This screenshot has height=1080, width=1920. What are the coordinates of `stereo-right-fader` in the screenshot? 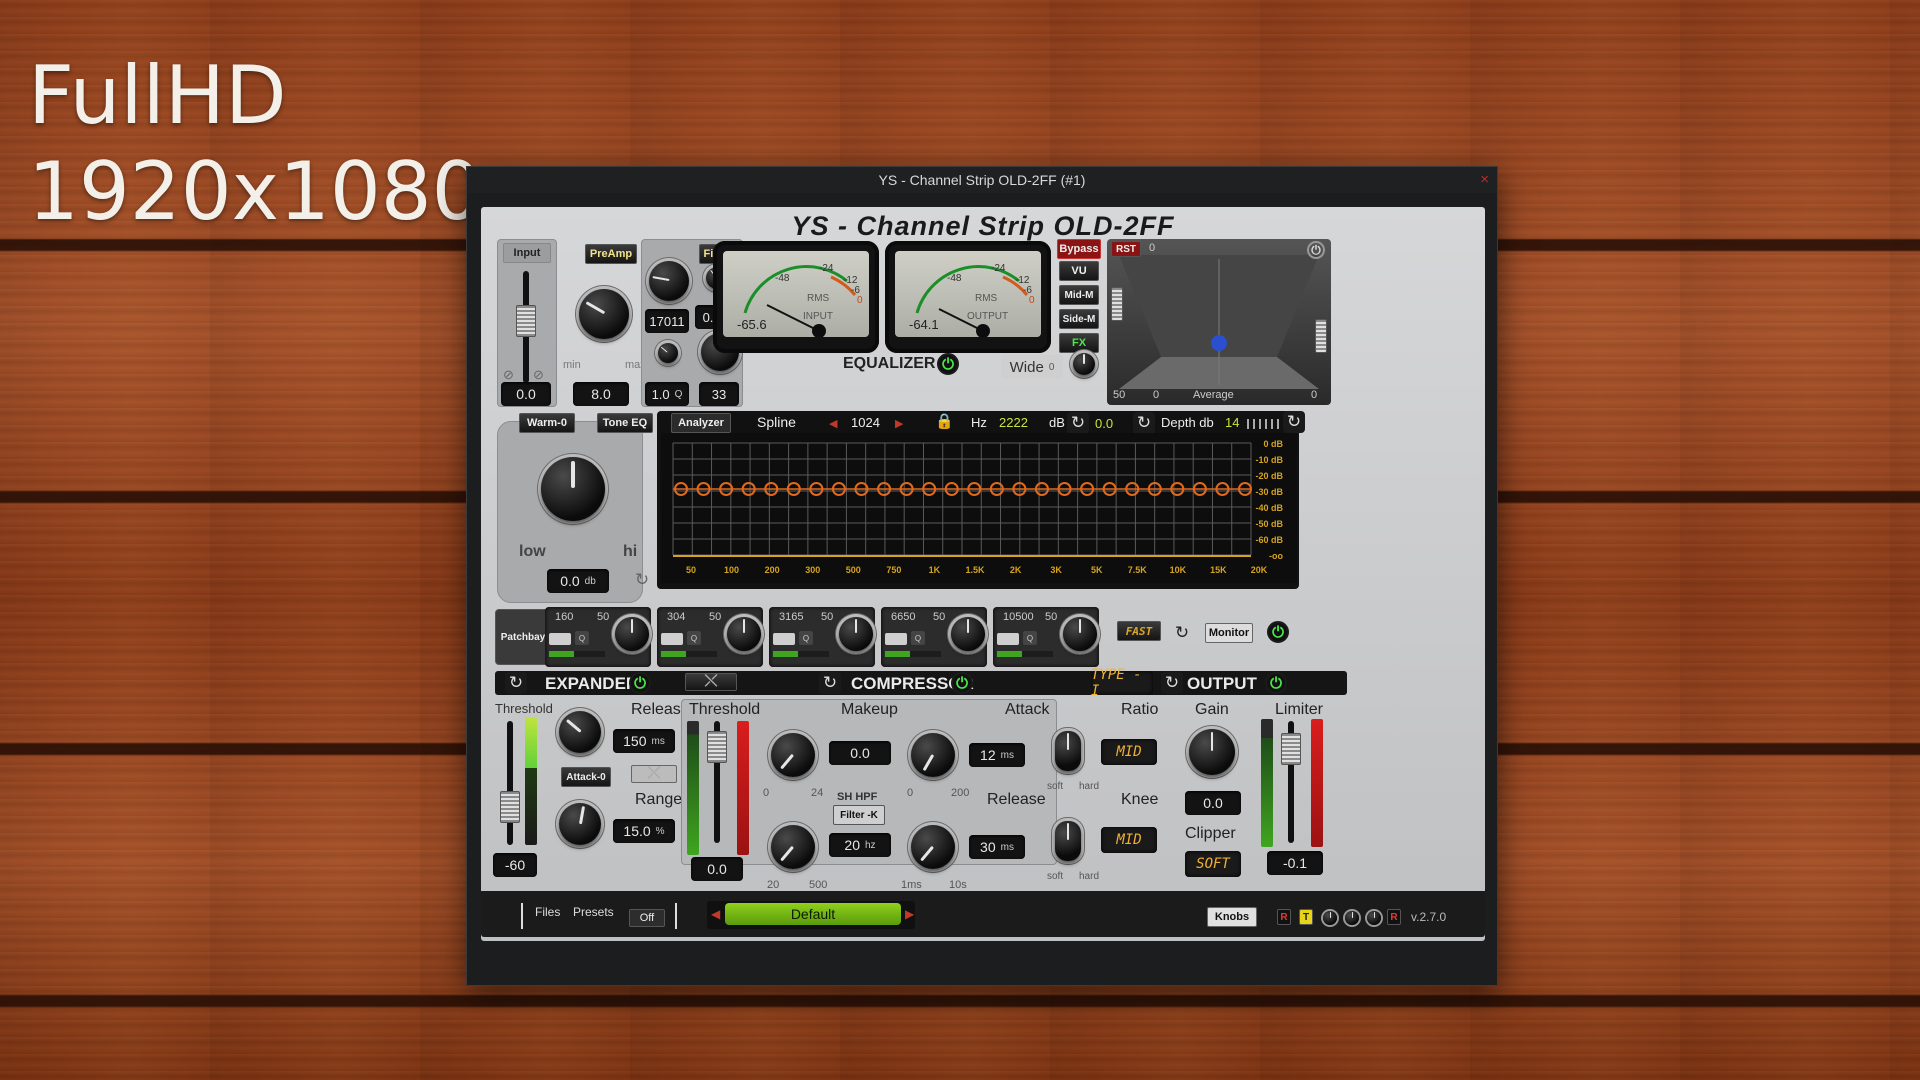 It's located at (1321, 336).